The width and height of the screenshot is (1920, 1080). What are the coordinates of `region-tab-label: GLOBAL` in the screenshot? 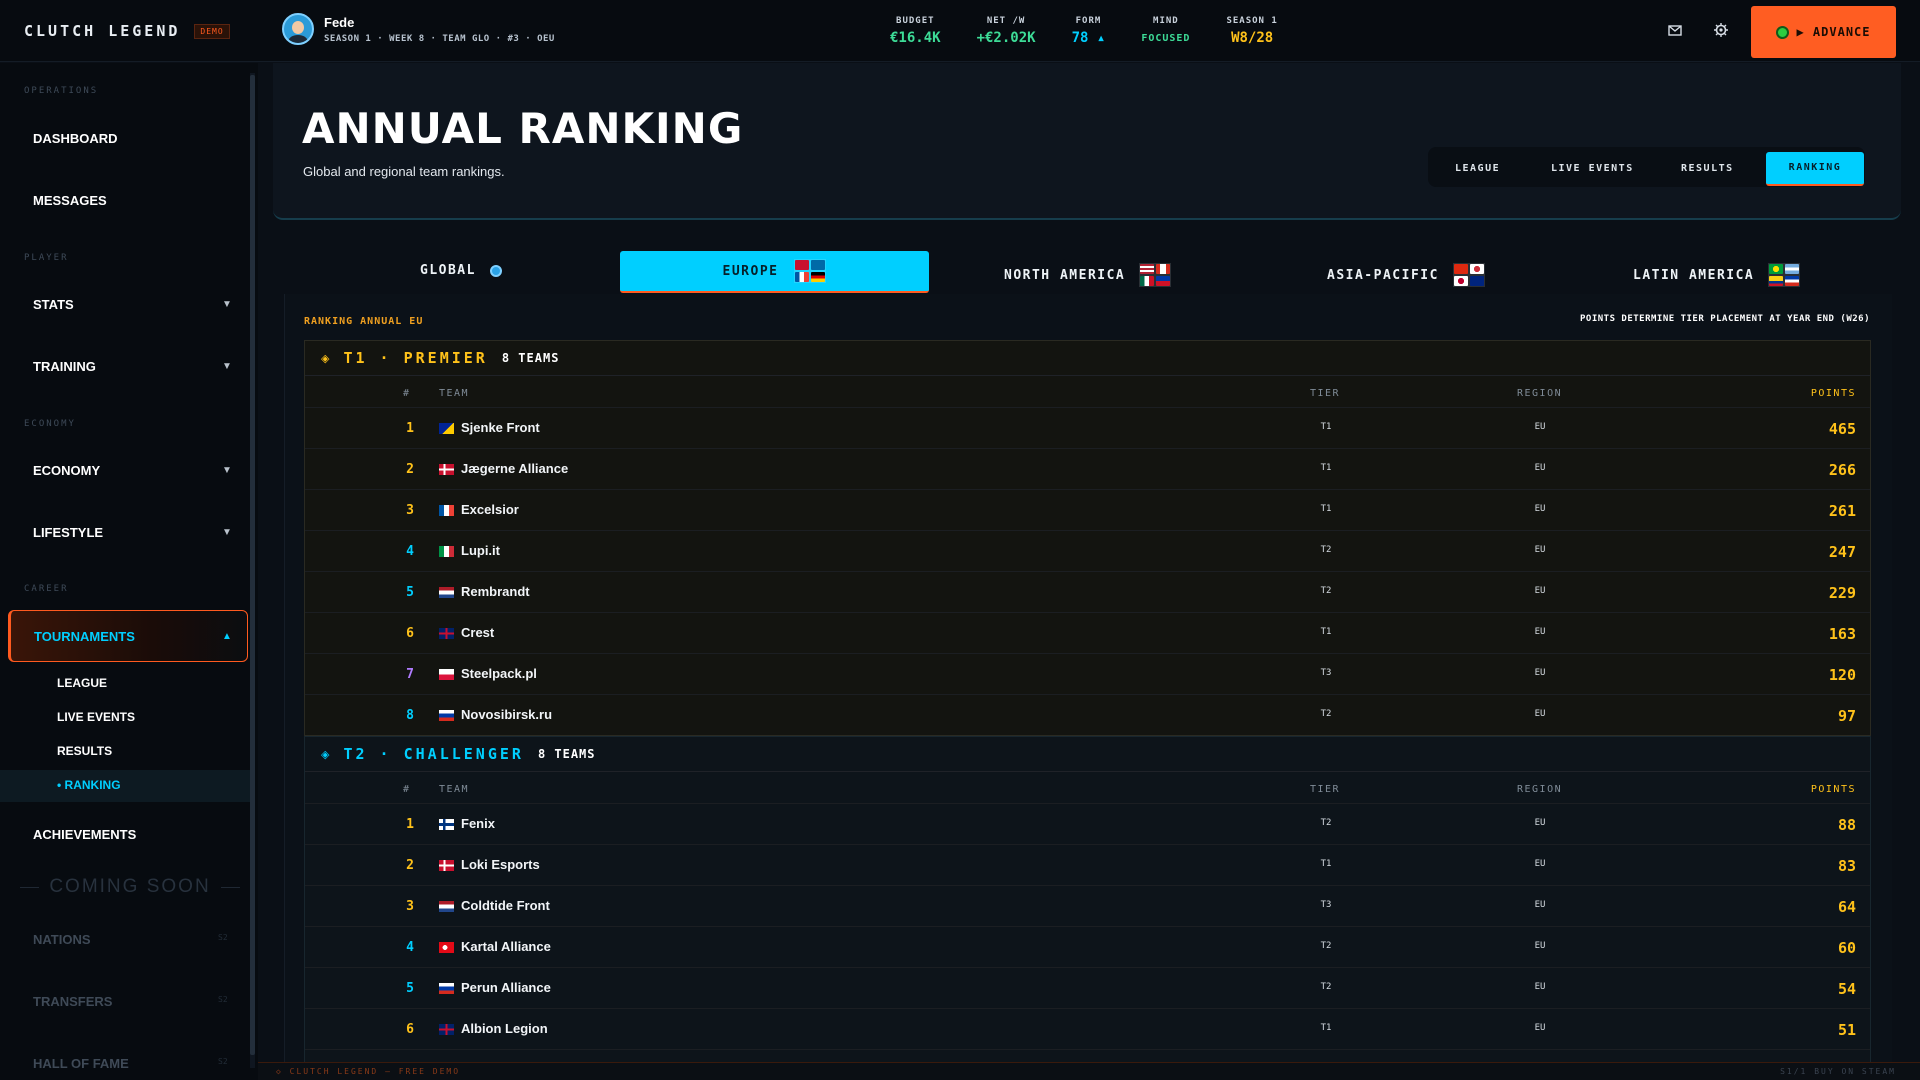 It's located at (448, 270).